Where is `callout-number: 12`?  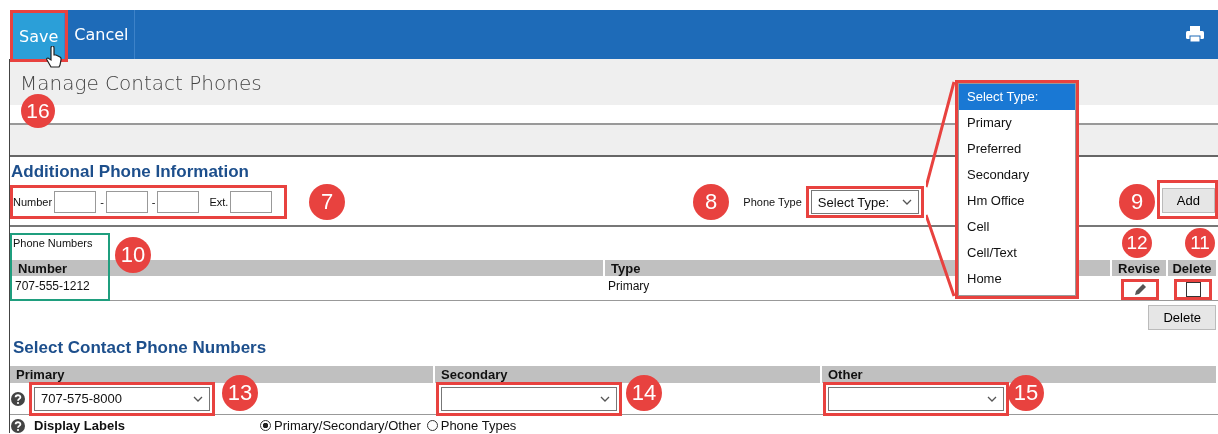 callout-number: 12 is located at coordinates (1137, 243).